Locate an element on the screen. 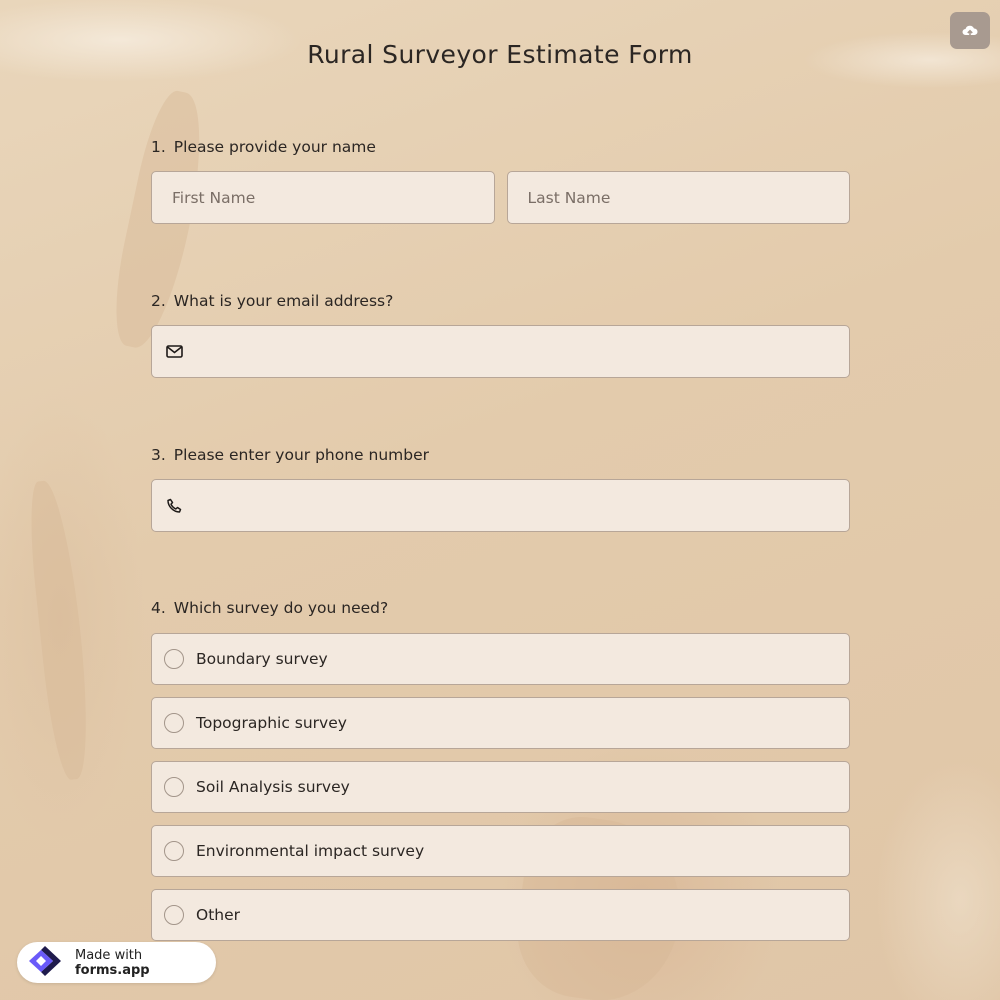  option-label: Environmental impact survey is located at coordinates (310, 851).